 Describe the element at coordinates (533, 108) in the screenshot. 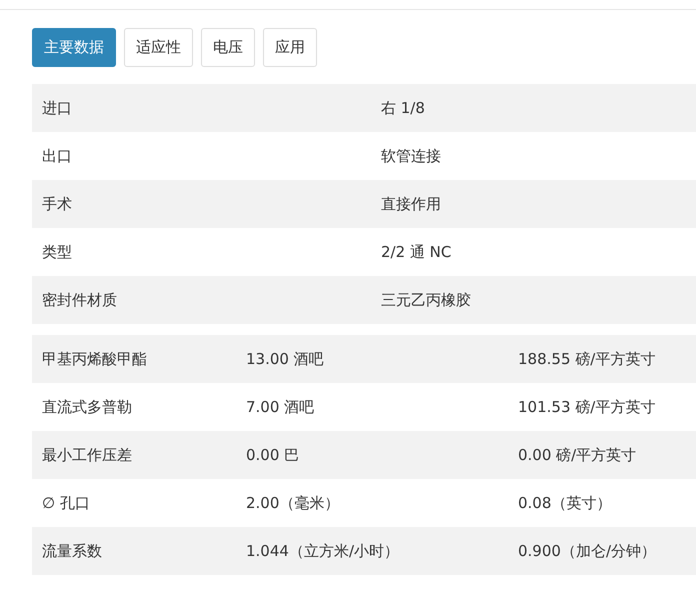

I see `row-value: 右 1/8` at that location.